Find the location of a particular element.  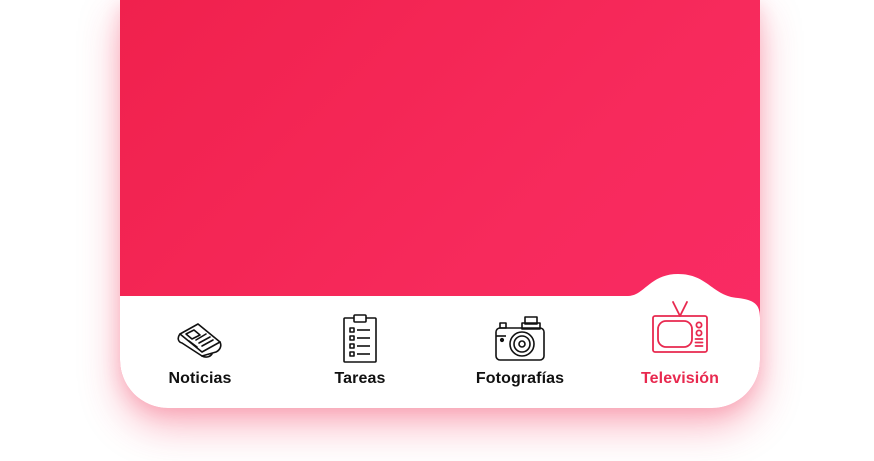

newspaper-icon is located at coordinates (199, 340).